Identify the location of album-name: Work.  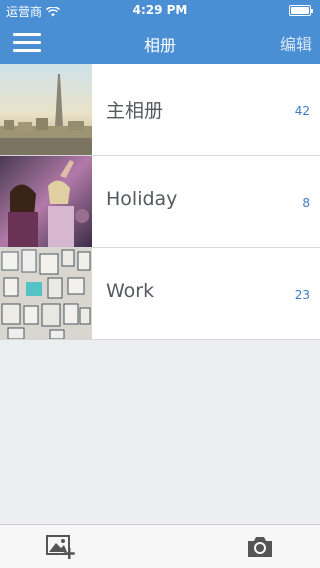
(130, 291).